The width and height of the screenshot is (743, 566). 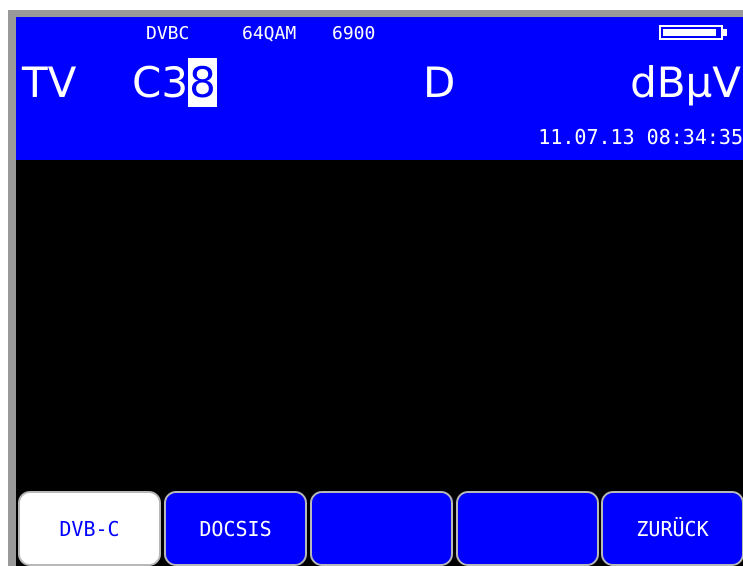 I want to click on battery-tip-icon, so click(x=725, y=32).